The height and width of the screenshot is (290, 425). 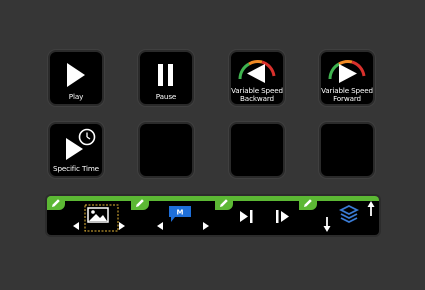 I want to click on frame-step-icon, so click(x=264, y=216).